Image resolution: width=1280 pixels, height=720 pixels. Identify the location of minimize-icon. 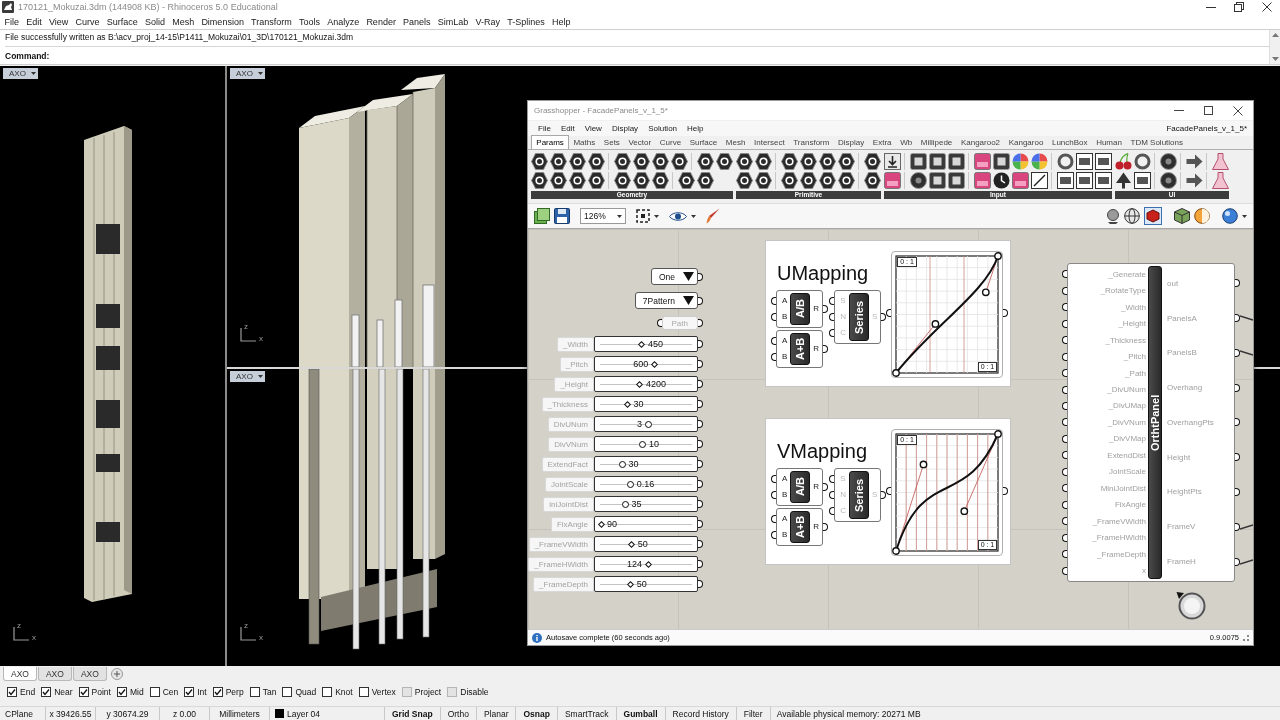
(1211, 7).